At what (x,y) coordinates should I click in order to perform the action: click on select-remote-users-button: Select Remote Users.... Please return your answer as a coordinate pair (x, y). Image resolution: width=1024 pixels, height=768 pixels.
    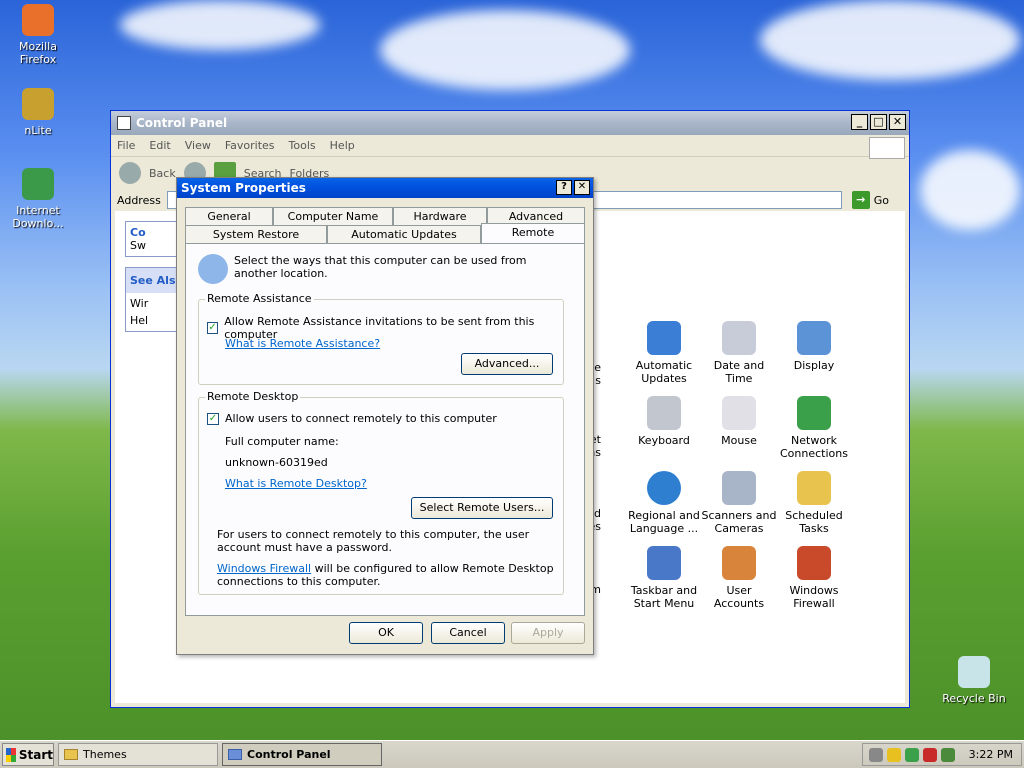
    Looking at the image, I should click on (482, 508).